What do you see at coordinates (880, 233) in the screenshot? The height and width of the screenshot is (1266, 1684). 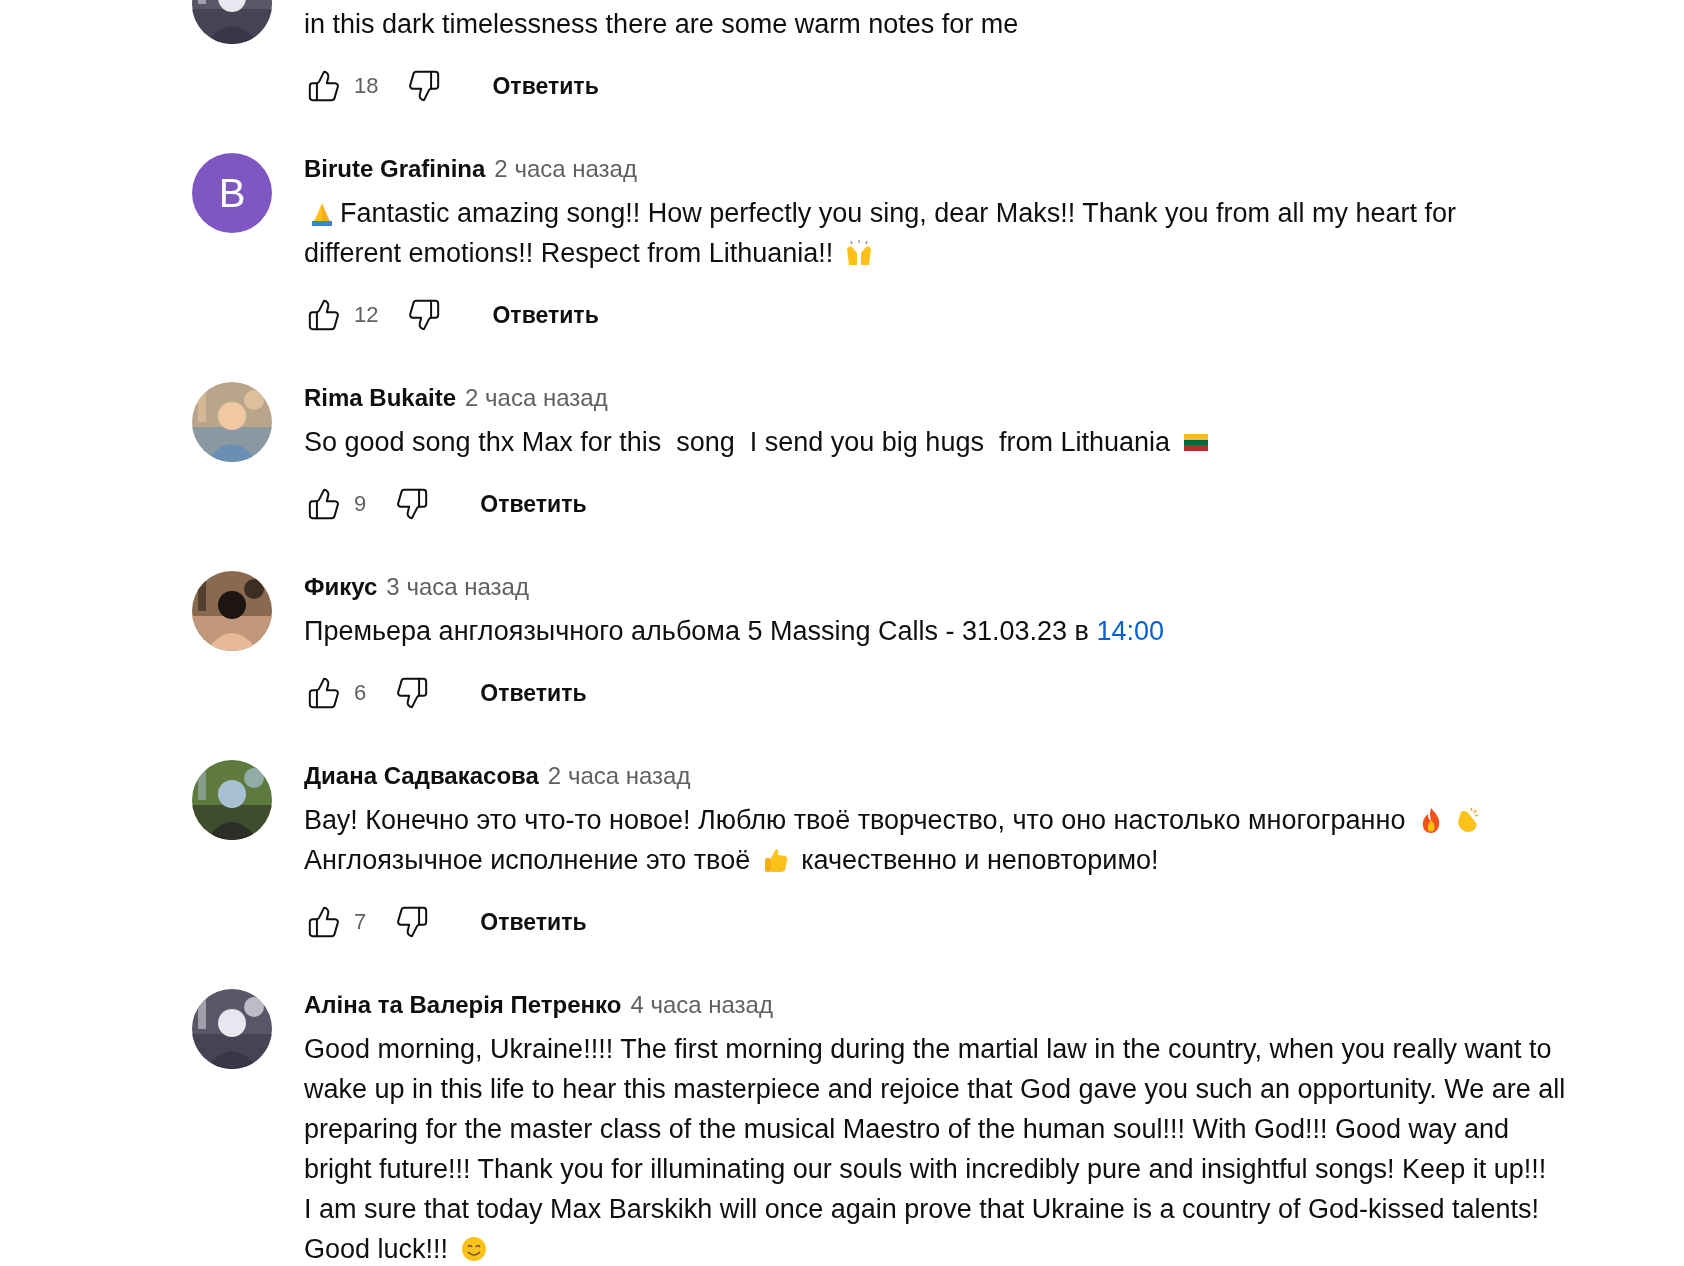 I see `comment-text: Fantastic amazing song!! How perfectly you sing, dear Maks!! Thank you from all my heart for different emotions!! Respect from Lithuania!!` at bounding box center [880, 233].